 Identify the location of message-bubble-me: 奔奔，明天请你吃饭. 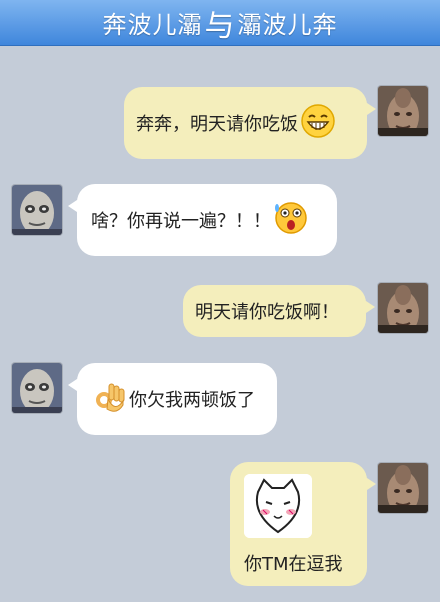
(250, 123).